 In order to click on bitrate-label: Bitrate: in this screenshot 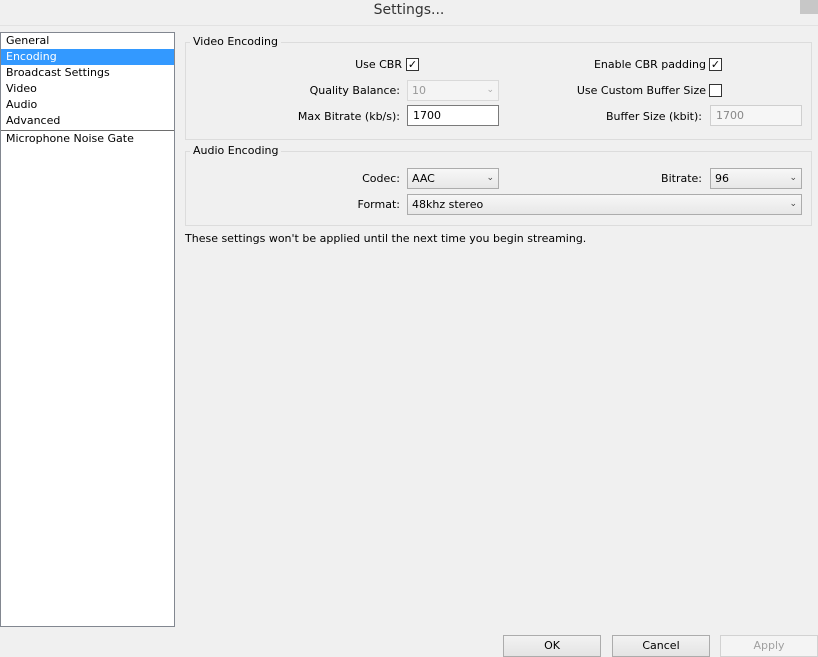, I will do `click(681, 178)`.